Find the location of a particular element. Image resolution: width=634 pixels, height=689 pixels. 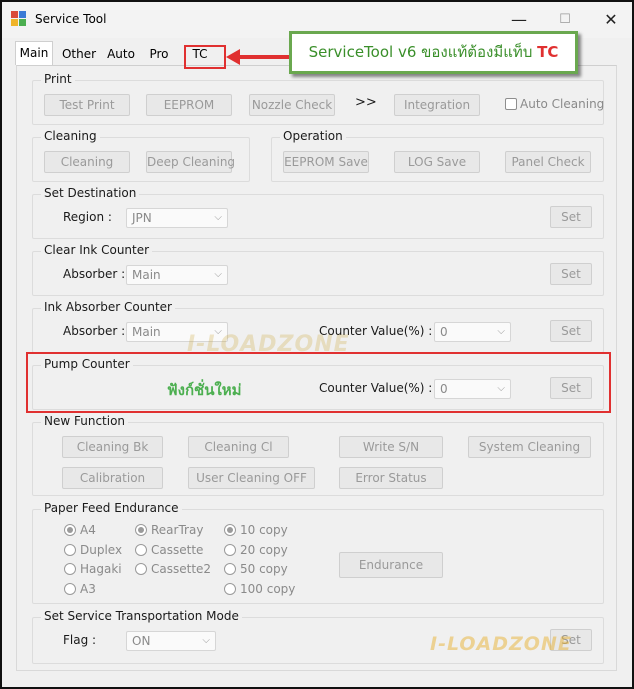

tray-cassette2-label: Cassette2 is located at coordinates (181, 569).